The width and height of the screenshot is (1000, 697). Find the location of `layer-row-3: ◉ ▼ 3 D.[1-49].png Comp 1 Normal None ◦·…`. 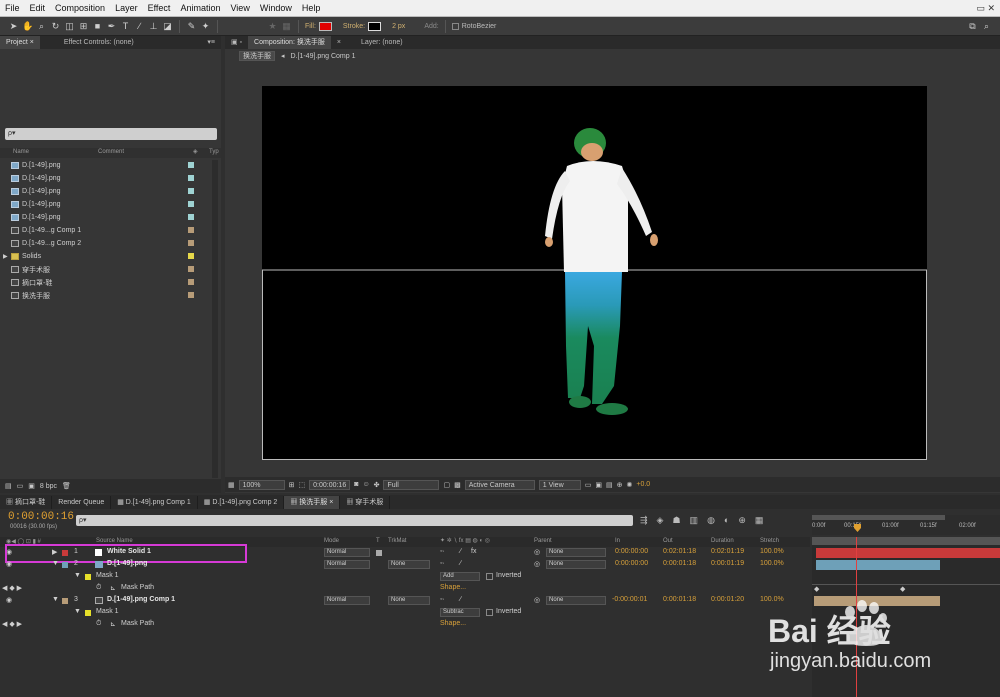

layer-row-3: ◉ ▼ 3 D.[1-49].png Comp 1 Normal None ◦·… is located at coordinates (405, 601).